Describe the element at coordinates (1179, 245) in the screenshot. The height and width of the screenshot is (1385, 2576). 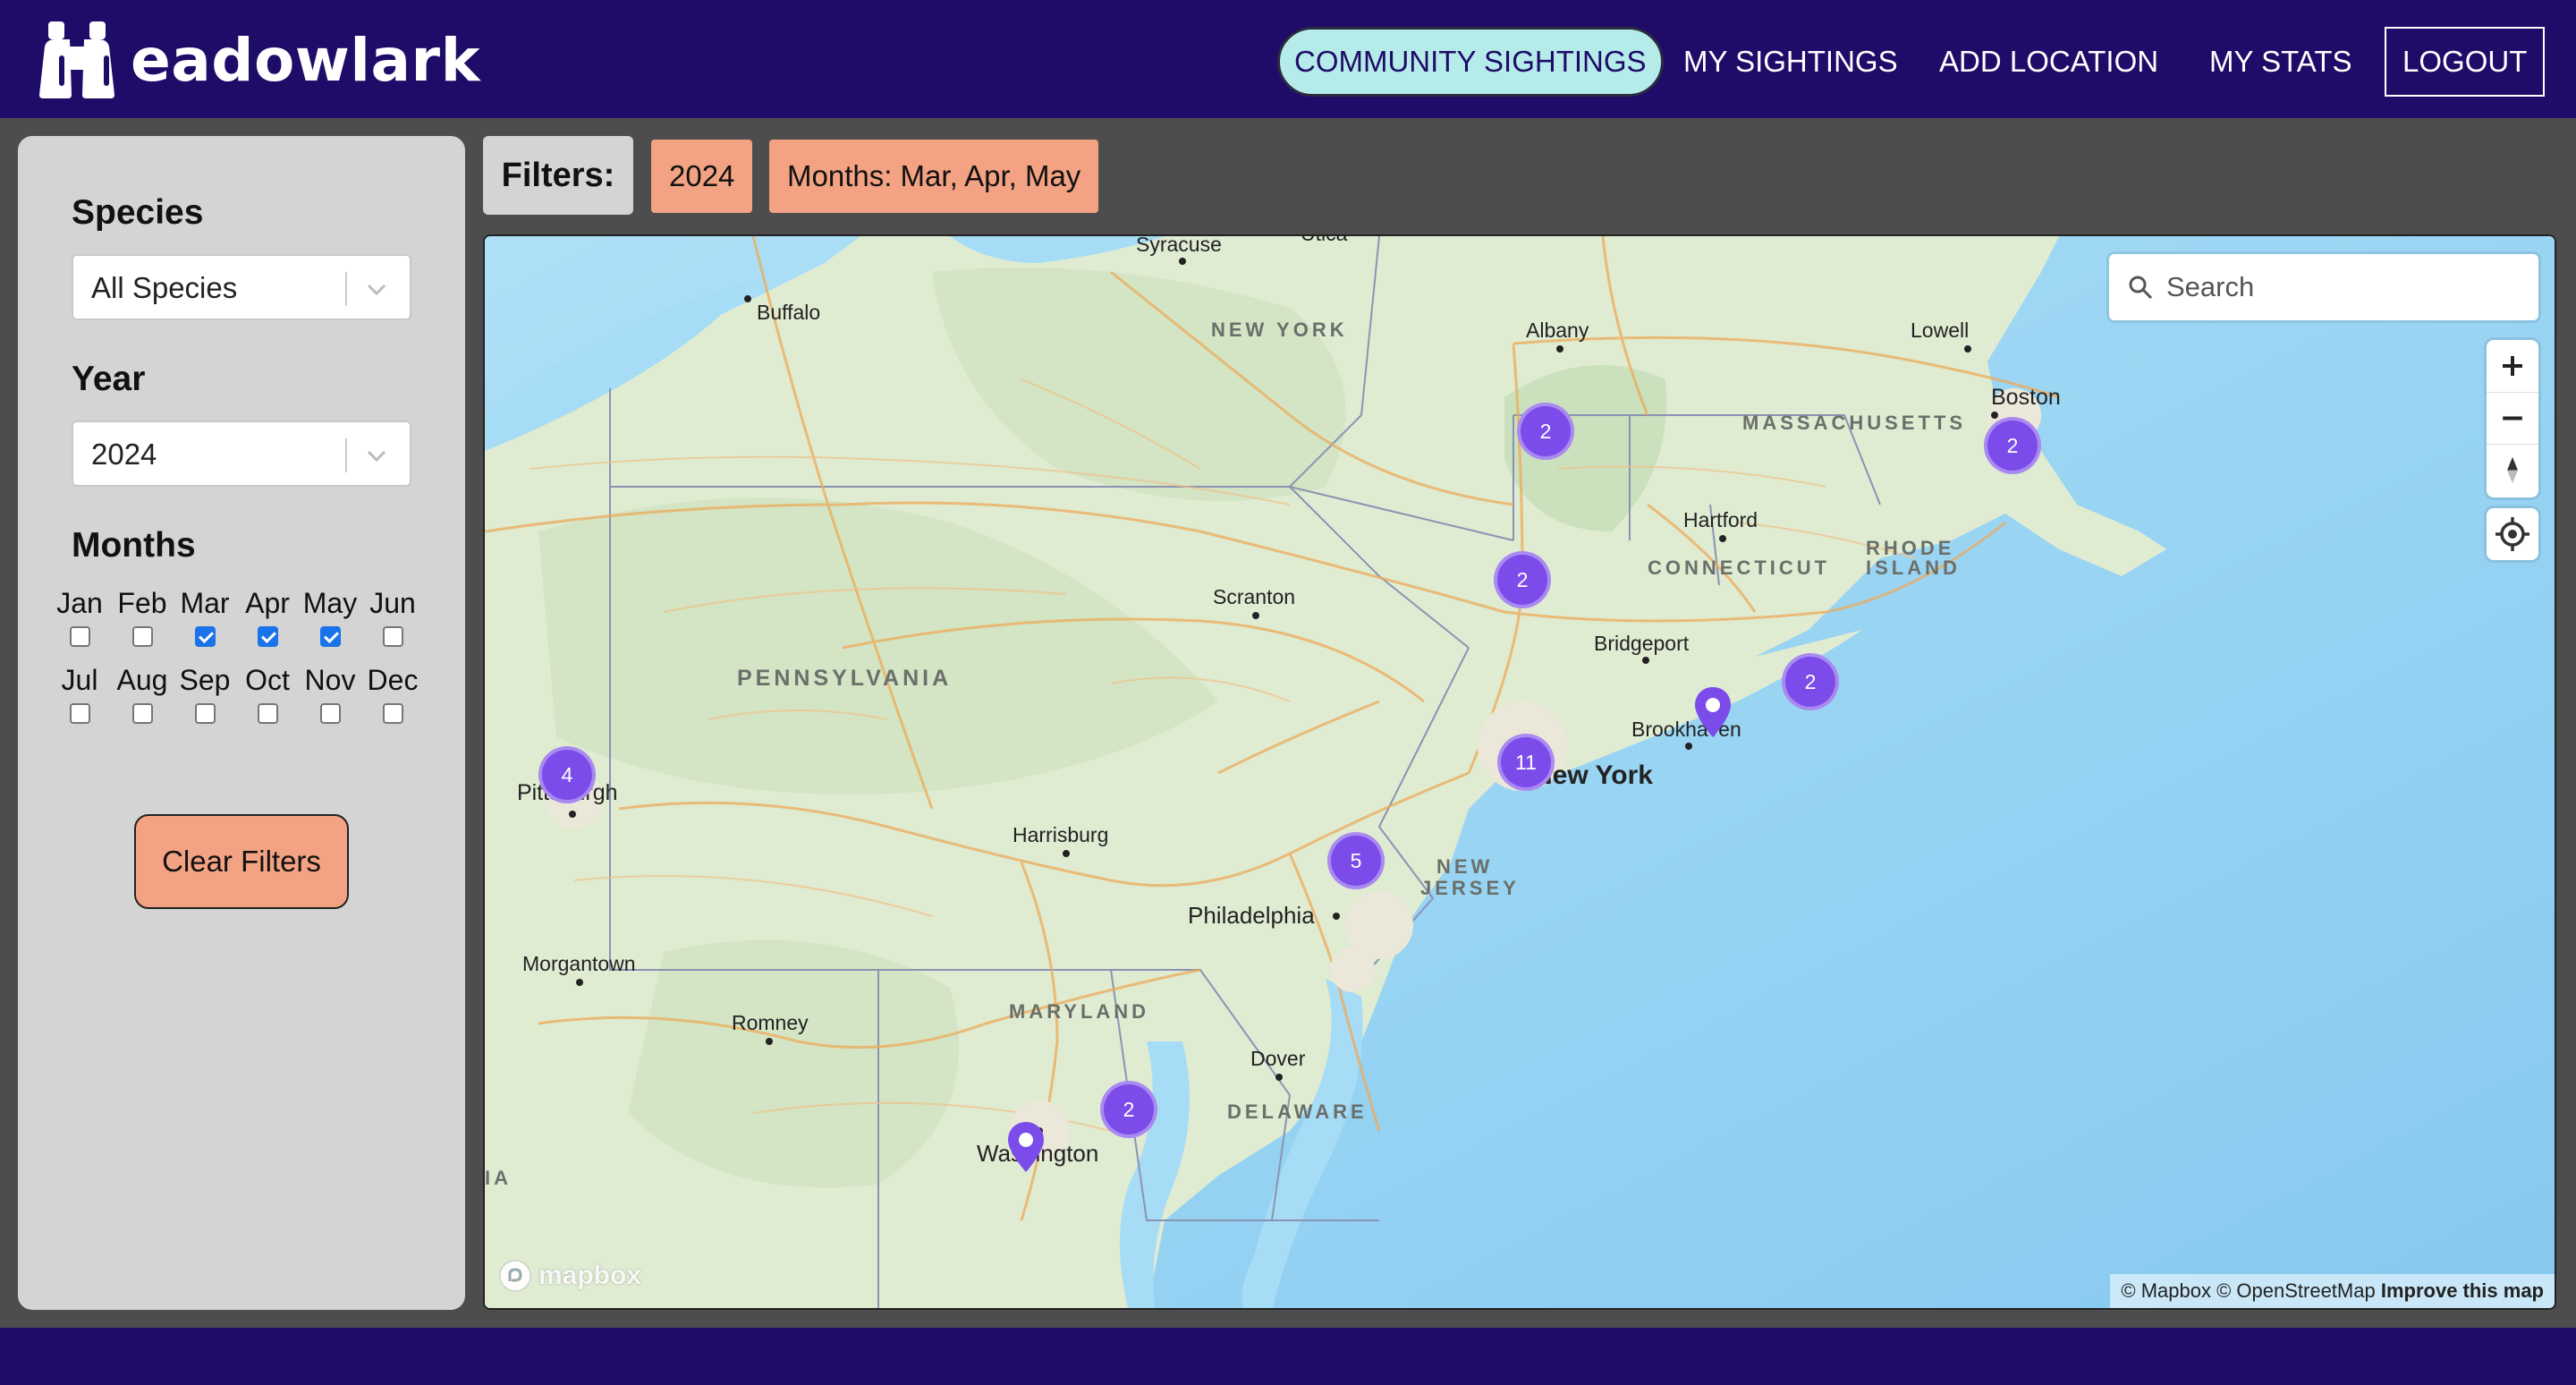
I see `city-syracuse: Syracuse` at that location.